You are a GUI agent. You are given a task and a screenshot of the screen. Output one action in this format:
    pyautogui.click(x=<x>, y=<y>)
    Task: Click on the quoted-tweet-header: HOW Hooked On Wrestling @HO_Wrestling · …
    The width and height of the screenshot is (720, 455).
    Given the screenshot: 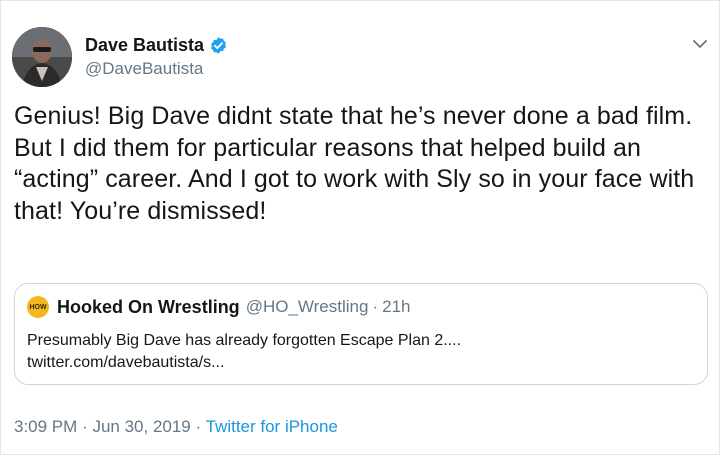 What is the action you would take?
    pyautogui.click(x=219, y=307)
    